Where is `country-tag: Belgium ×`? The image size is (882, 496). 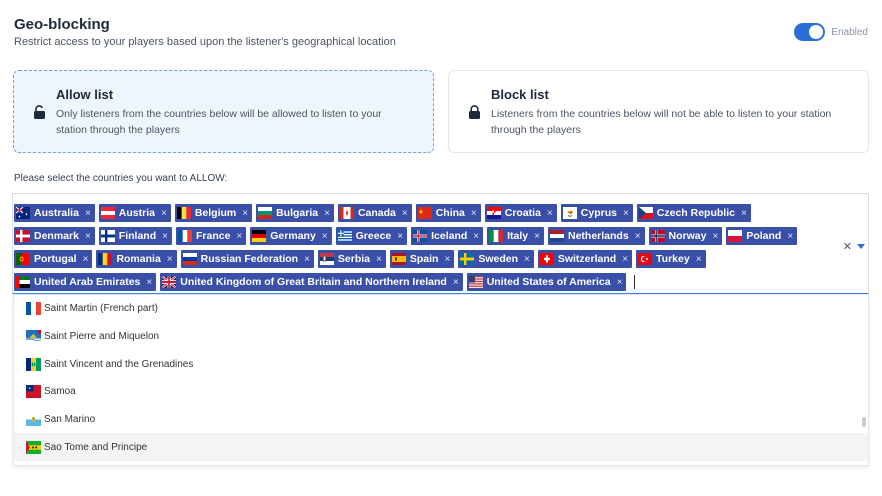
country-tag: Belgium × is located at coordinates (213, 213).